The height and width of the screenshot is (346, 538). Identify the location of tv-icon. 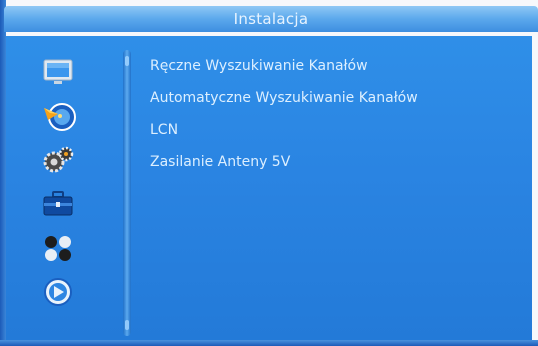
(58, 72).